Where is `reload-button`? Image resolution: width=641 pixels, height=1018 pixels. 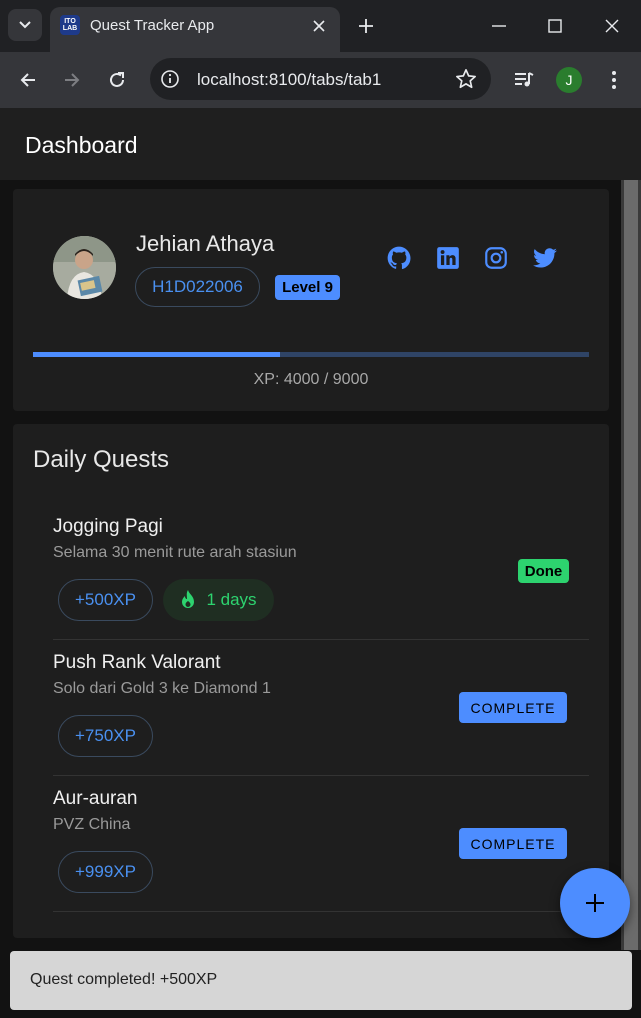 reload-button is located at coordinates (117, 80).